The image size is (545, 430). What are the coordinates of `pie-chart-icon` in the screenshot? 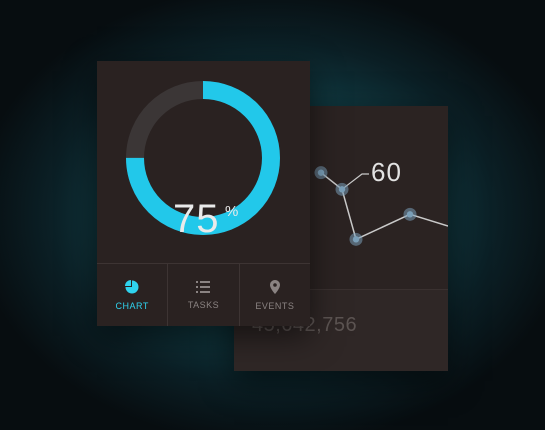 It's located at (132, 286).